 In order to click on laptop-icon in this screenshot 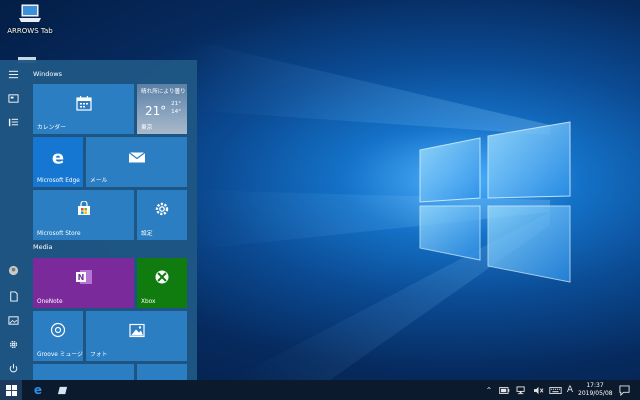, I will do `click(30, 14)`.